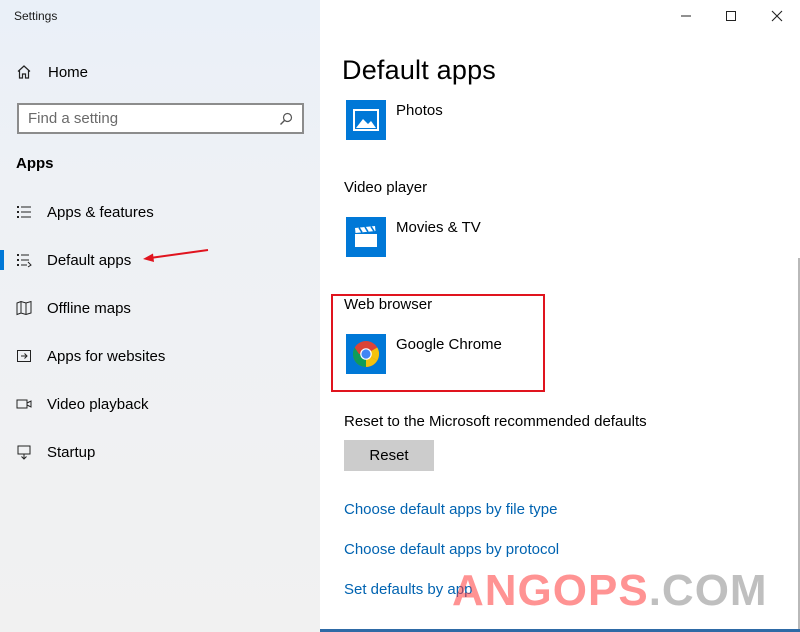  I want to click on close-button, so click(777, 16).